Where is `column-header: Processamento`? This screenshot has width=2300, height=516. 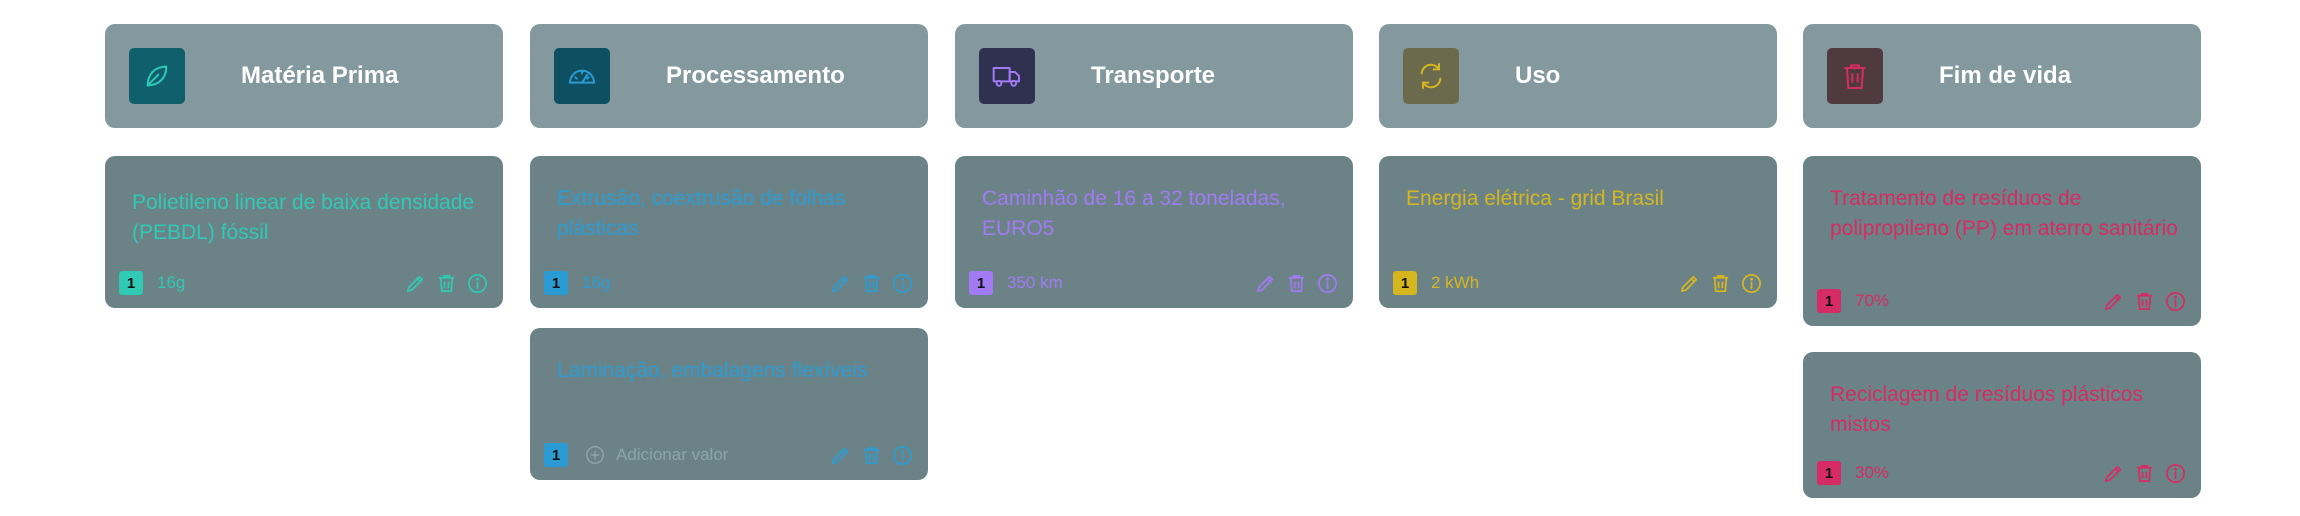 column-header: Processamento is located at coordinates (729, 76).